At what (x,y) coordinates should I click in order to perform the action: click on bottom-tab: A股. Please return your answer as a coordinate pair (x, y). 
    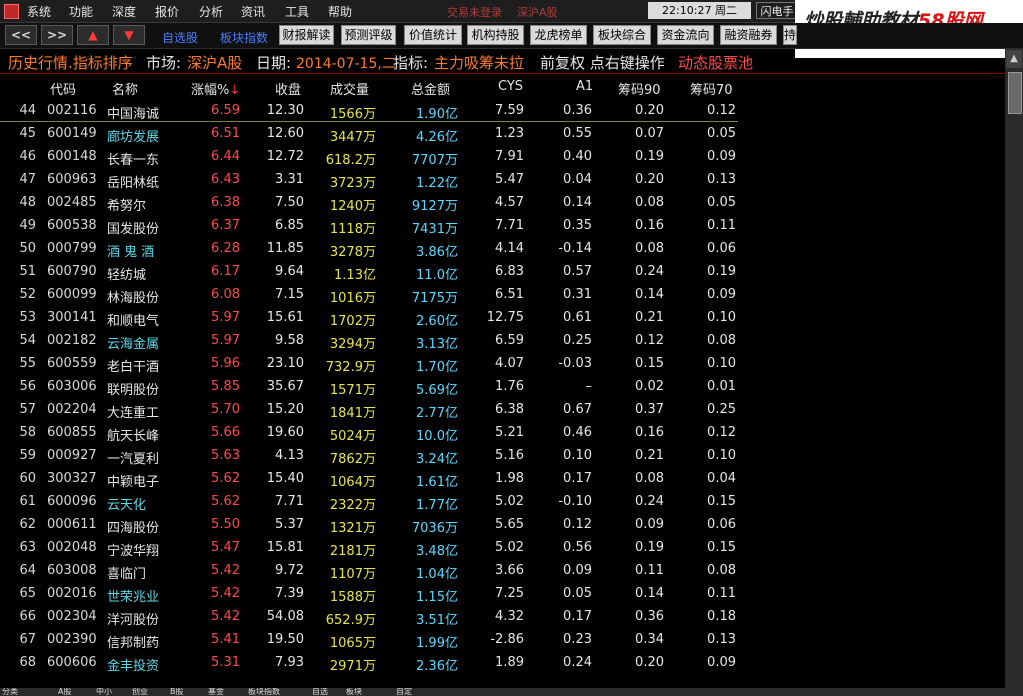
    Looking at the image, I should click on (64, 692).